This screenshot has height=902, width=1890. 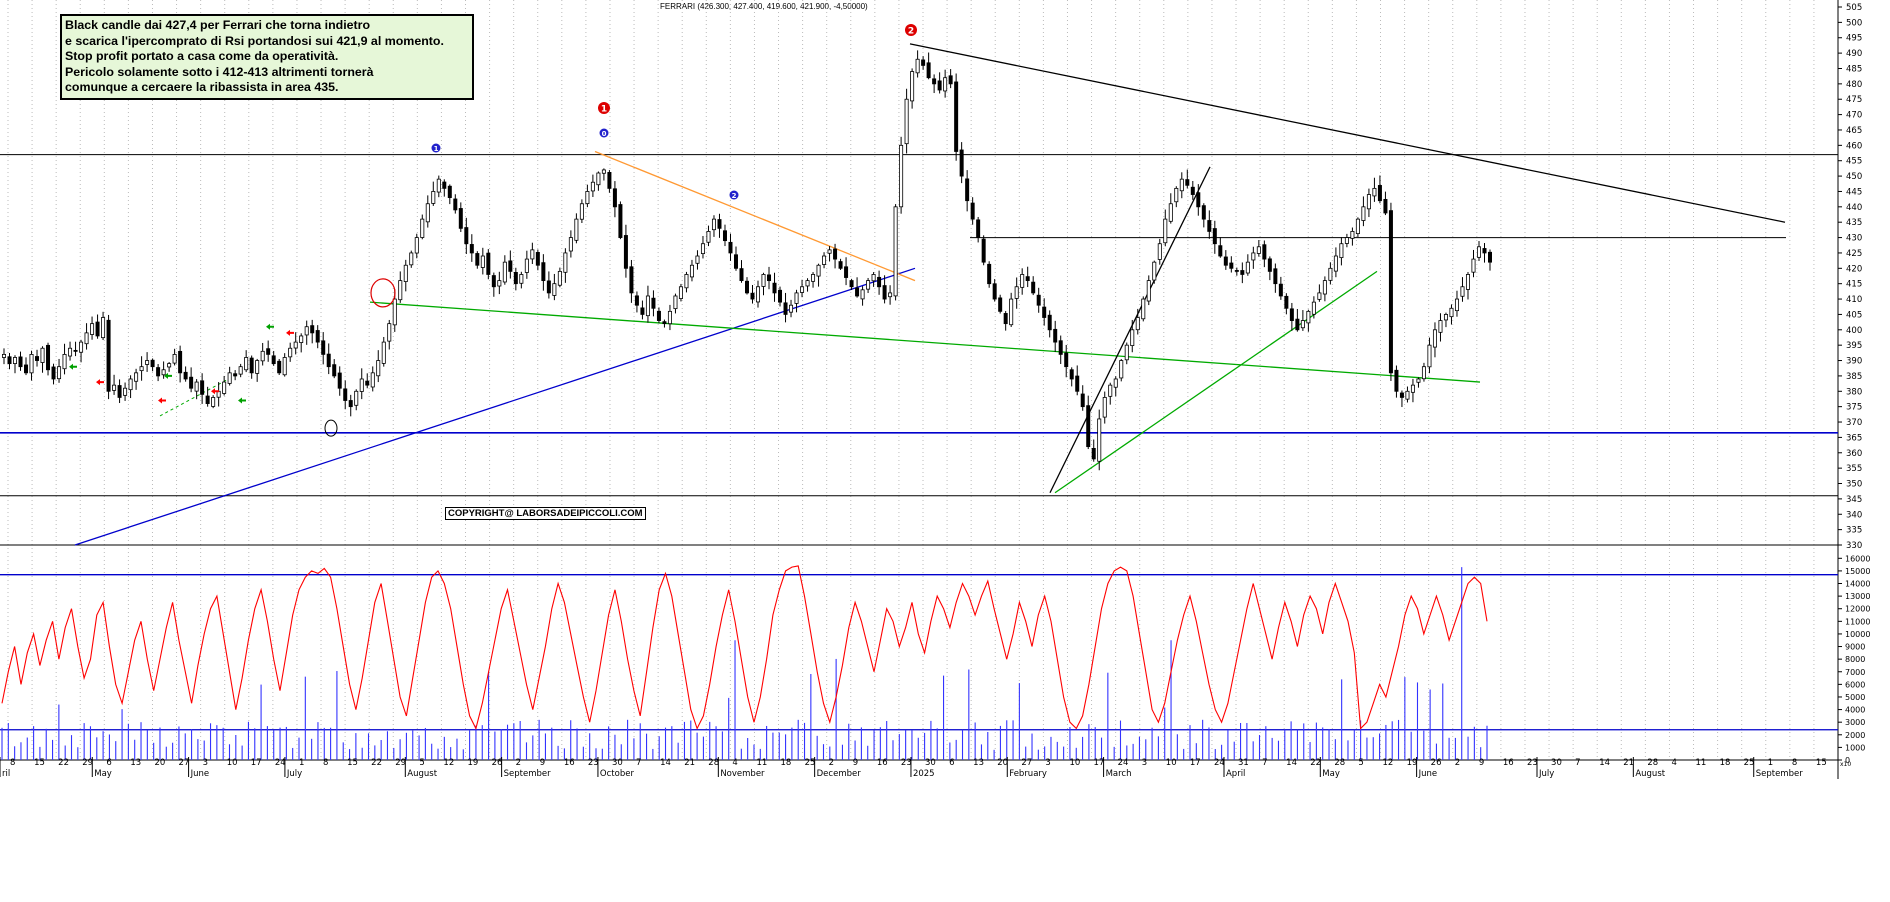 What do you see at coordinates (1339, 763) in the screenshot?
I see `date-tick-label: 28` at bounding box center [1339, 763].